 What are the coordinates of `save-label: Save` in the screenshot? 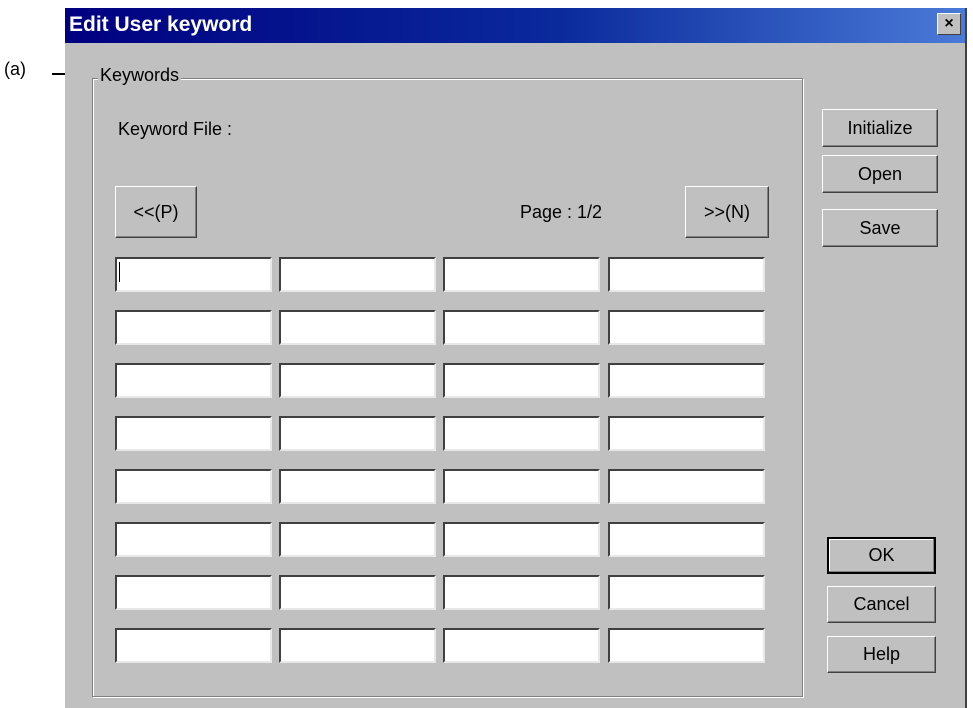 It's located at (880, 227).